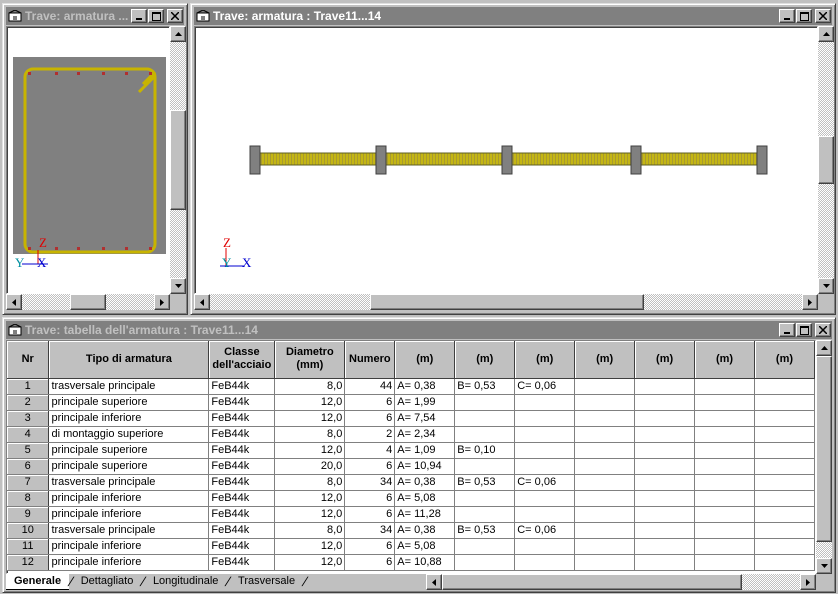 The height and width of the screenshot is (594, 838). Describe the element at coordinates (826, 302) in the screenshot. I see `resize-grip` at that location.